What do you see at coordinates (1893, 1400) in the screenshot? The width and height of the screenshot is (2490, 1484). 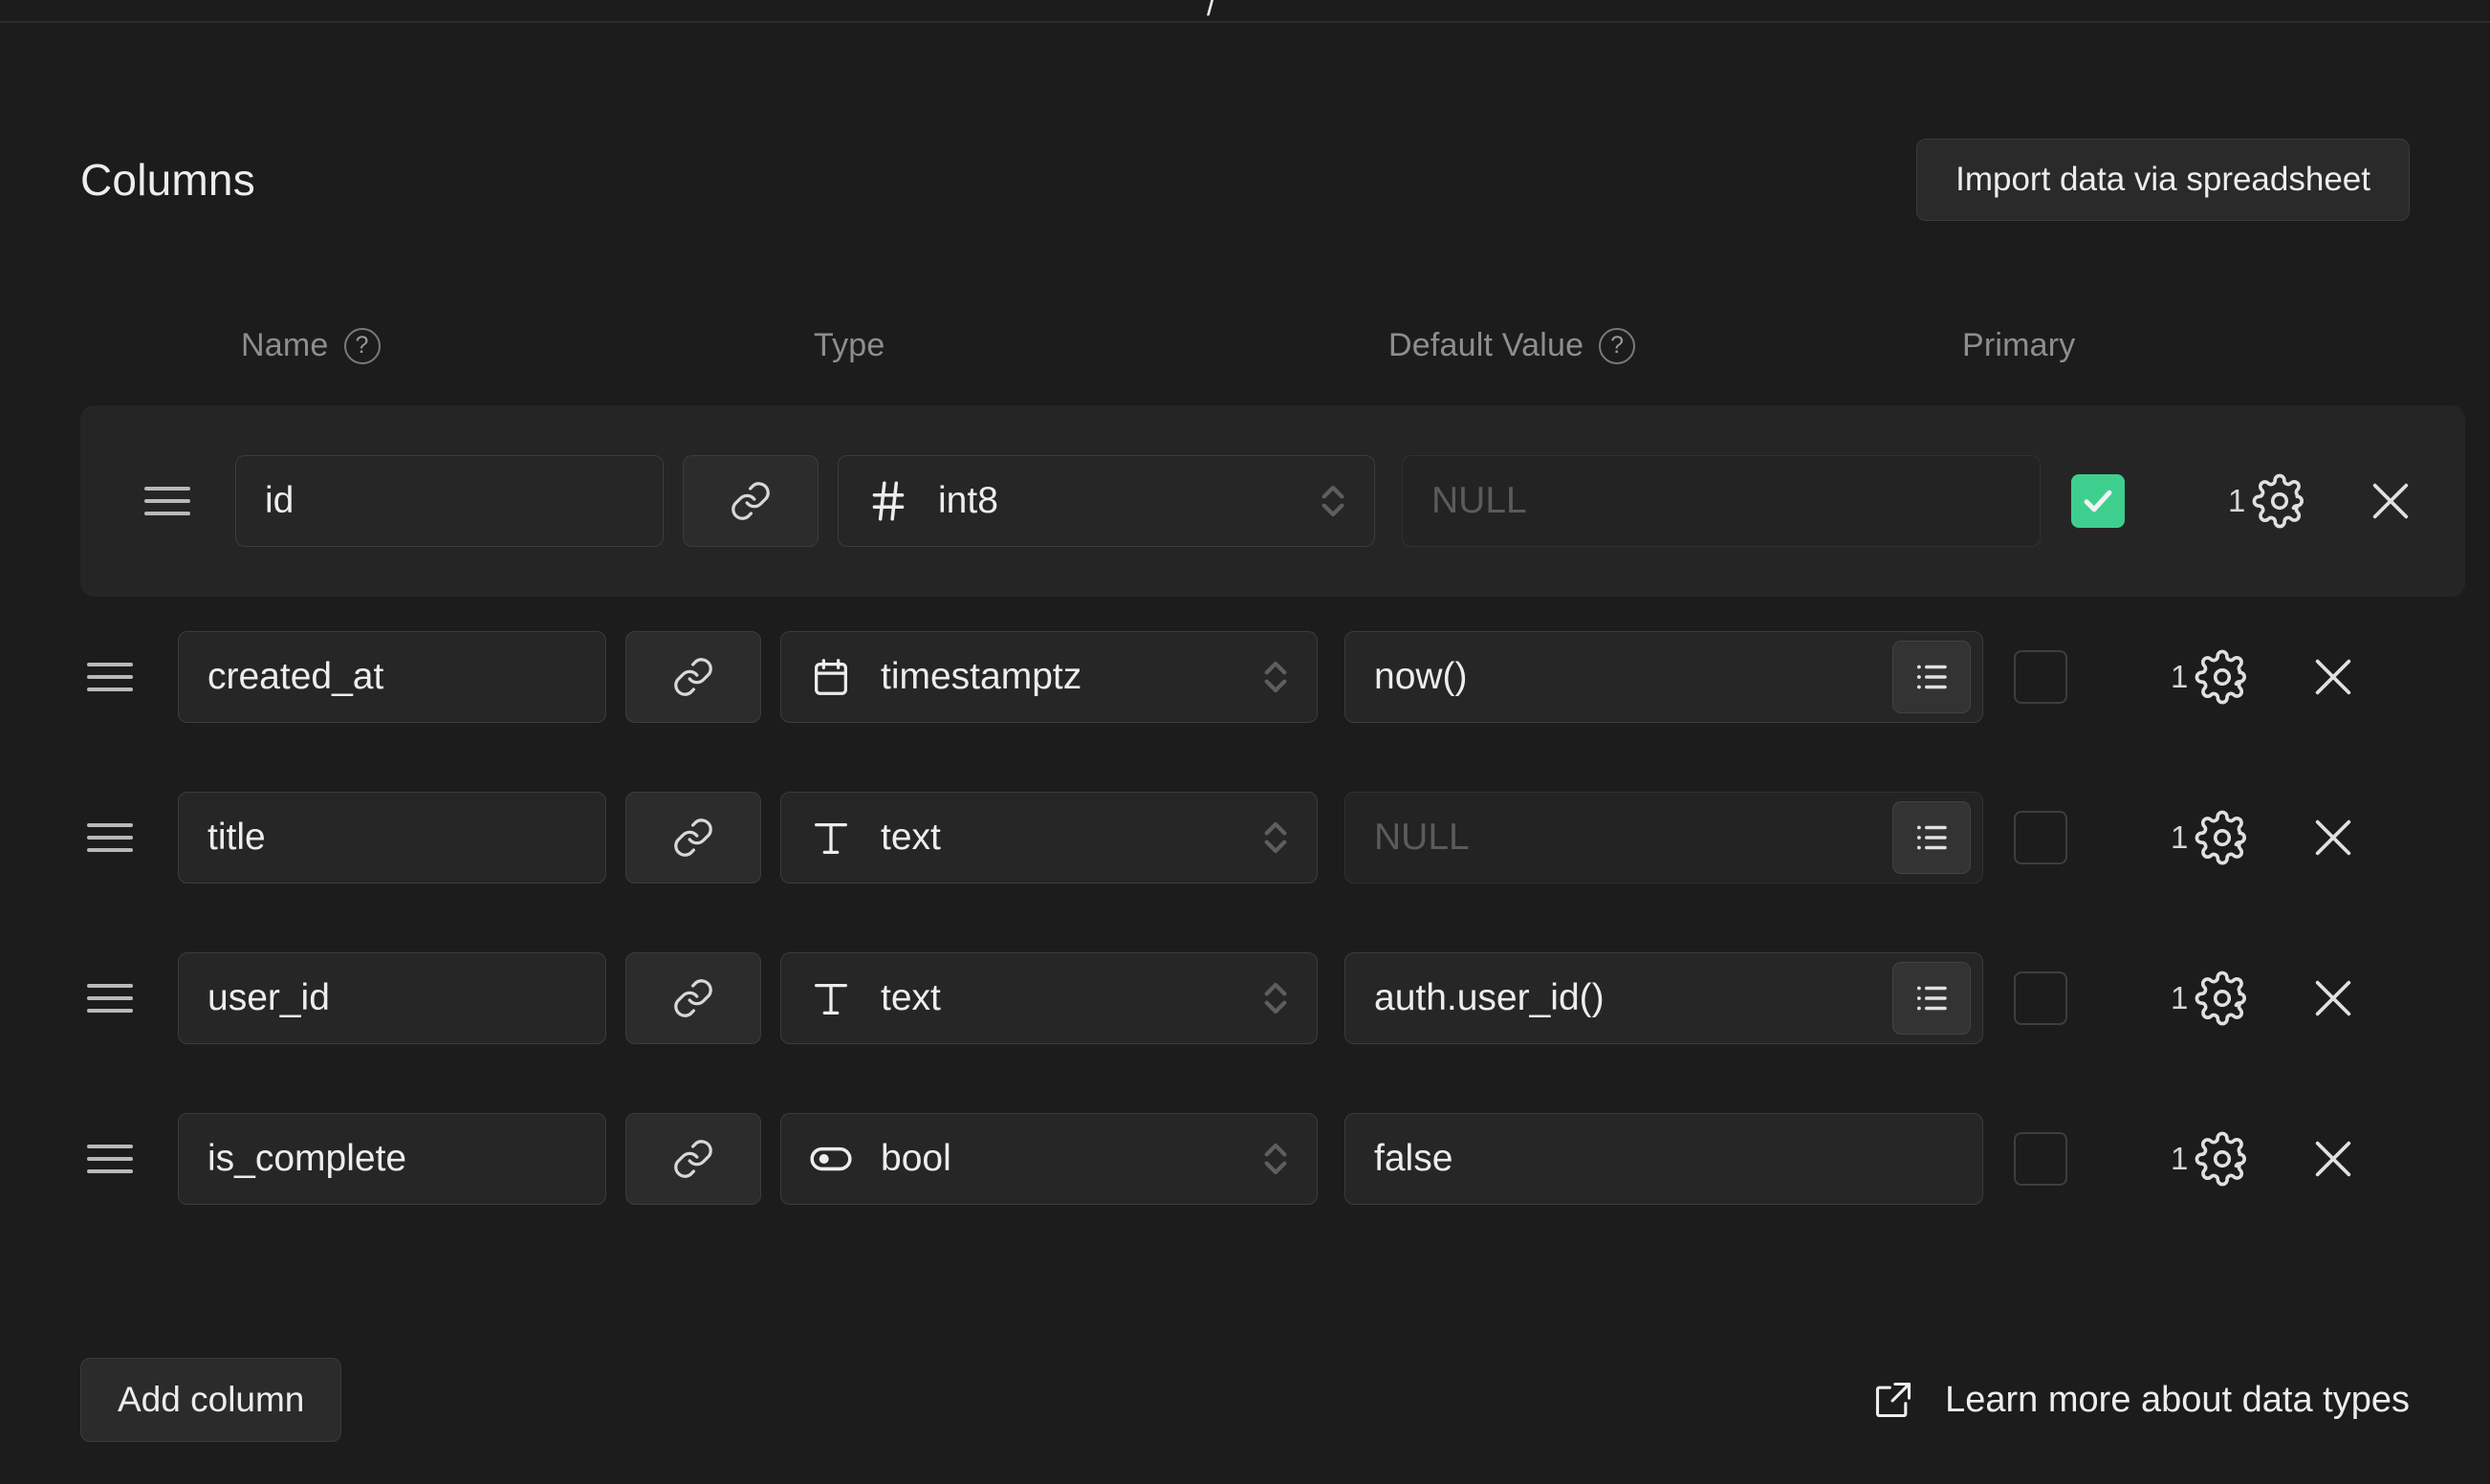 I see `external-link-icon` at bounding box center [1893, 1400].